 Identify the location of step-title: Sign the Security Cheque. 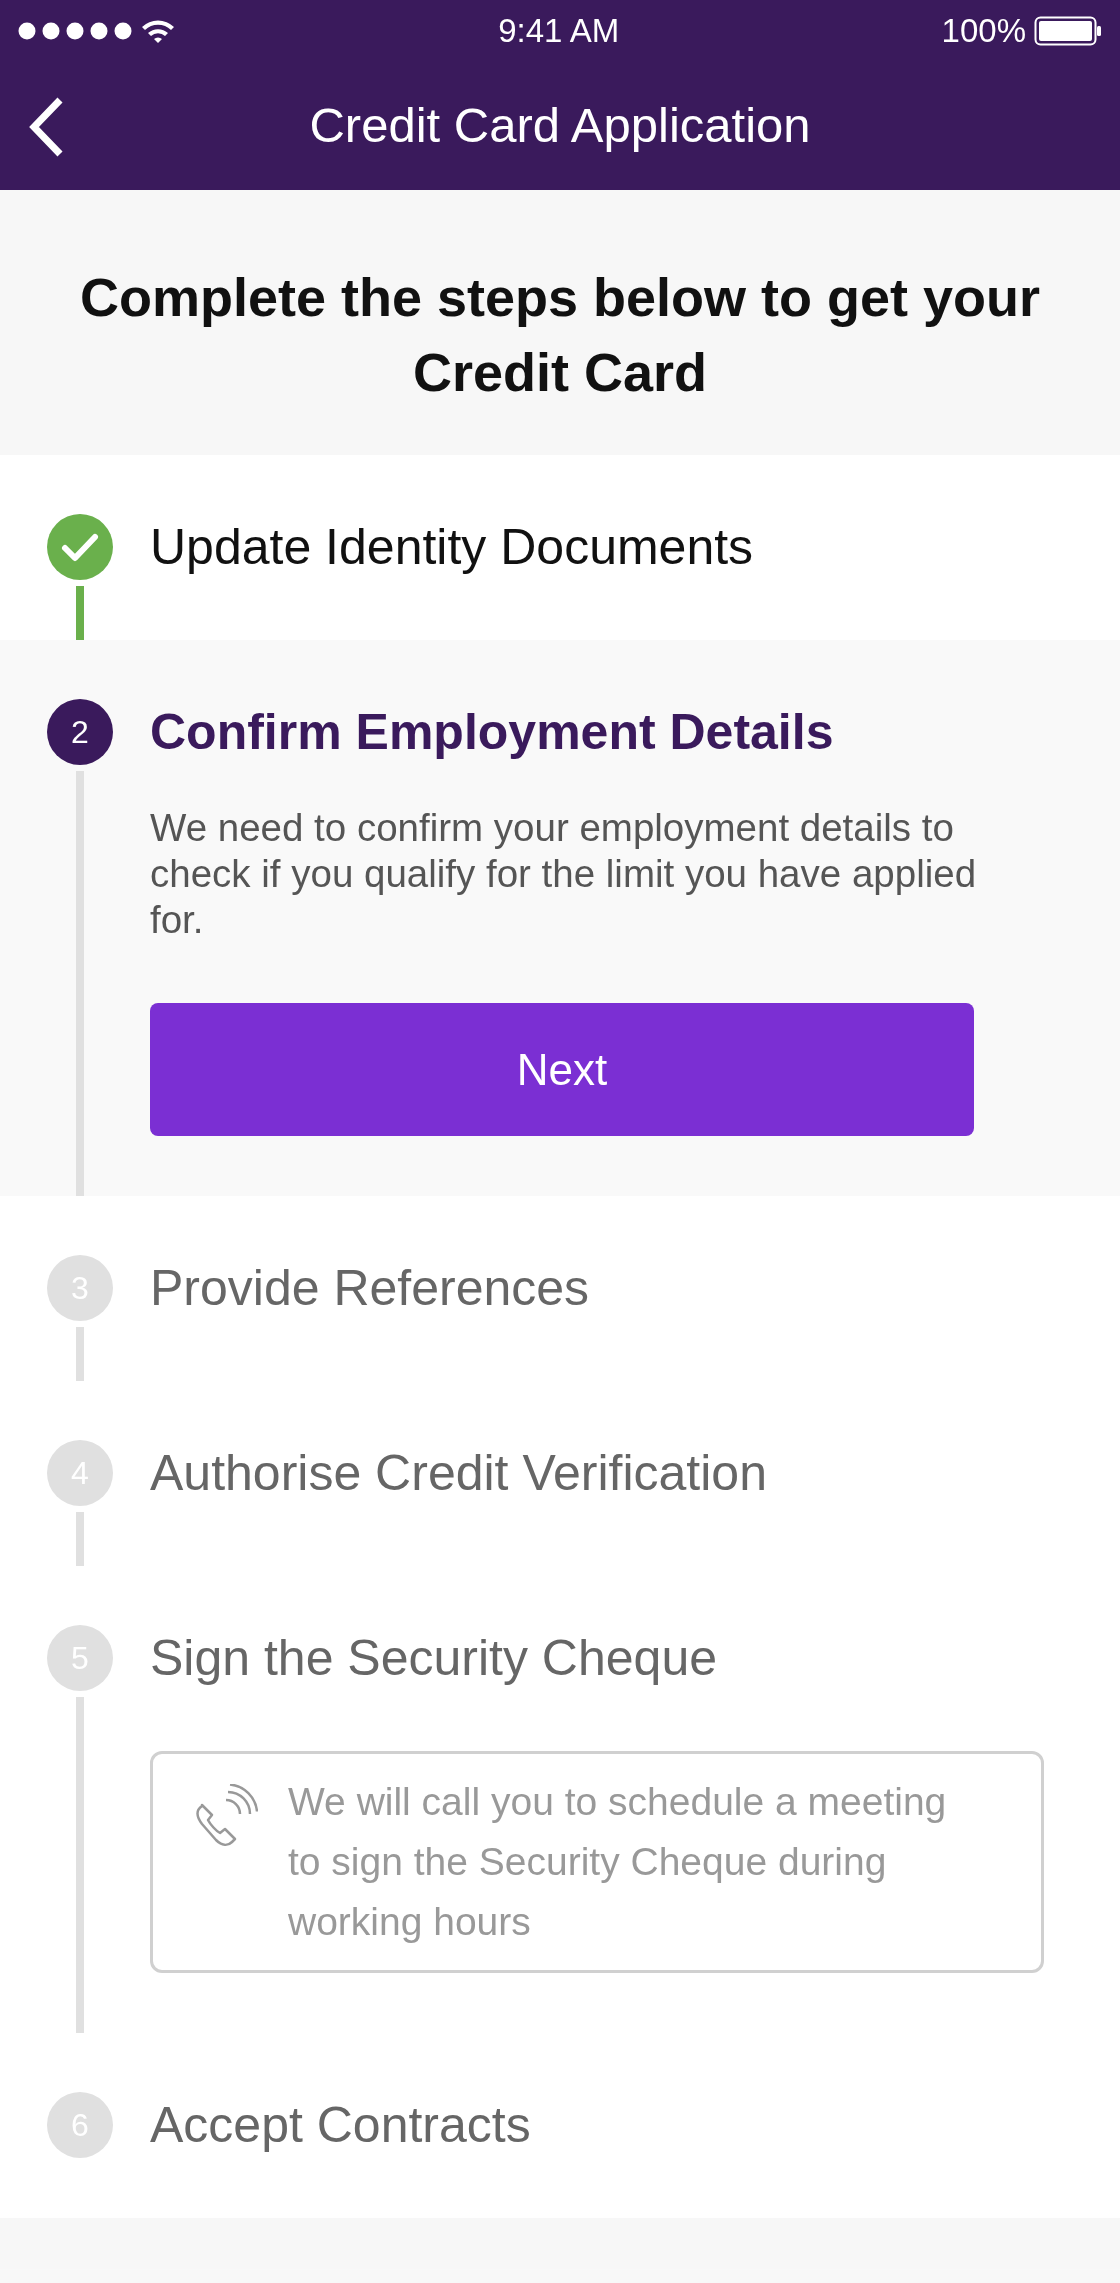
(434, 1658).